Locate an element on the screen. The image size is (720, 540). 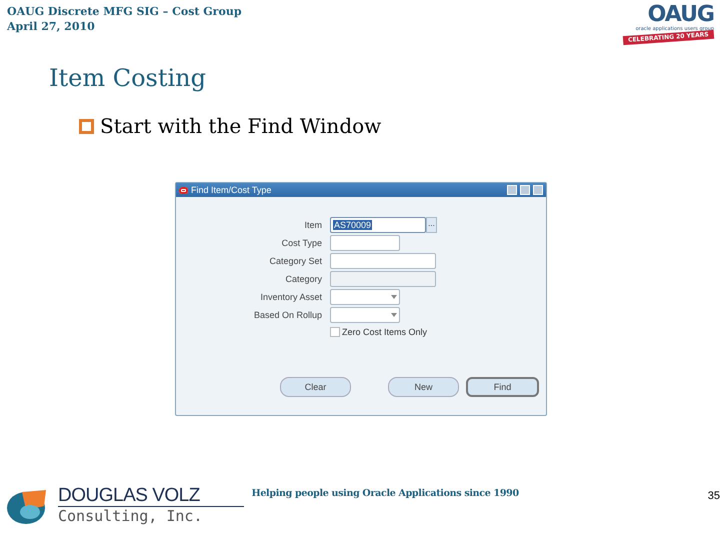
minimize-button is located at coordinates (512, 190).